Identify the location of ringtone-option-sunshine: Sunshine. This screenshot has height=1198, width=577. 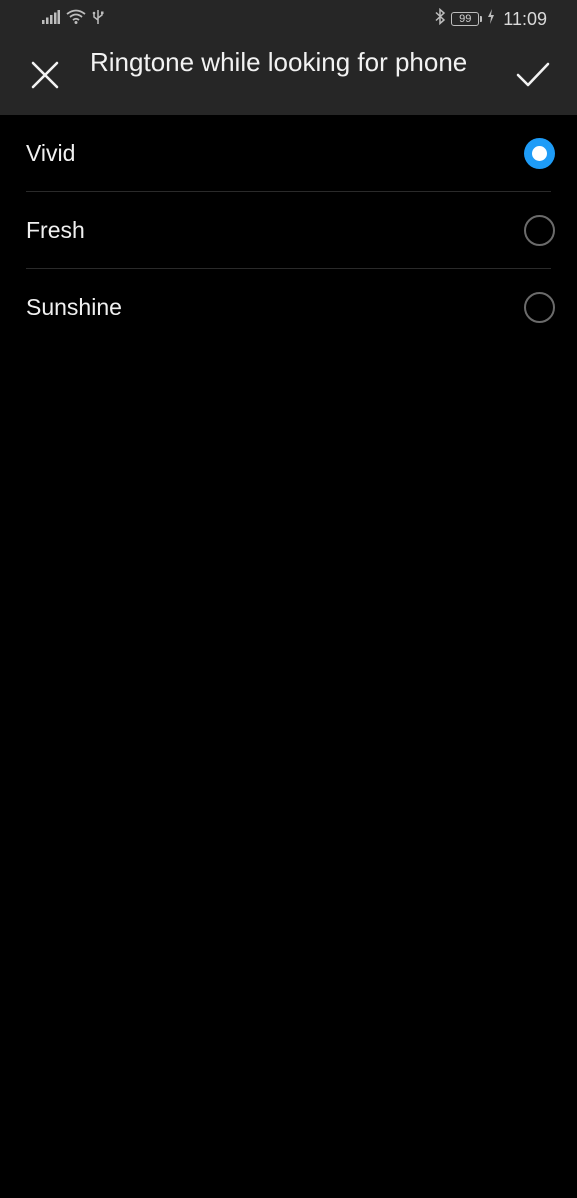
(288, 307).